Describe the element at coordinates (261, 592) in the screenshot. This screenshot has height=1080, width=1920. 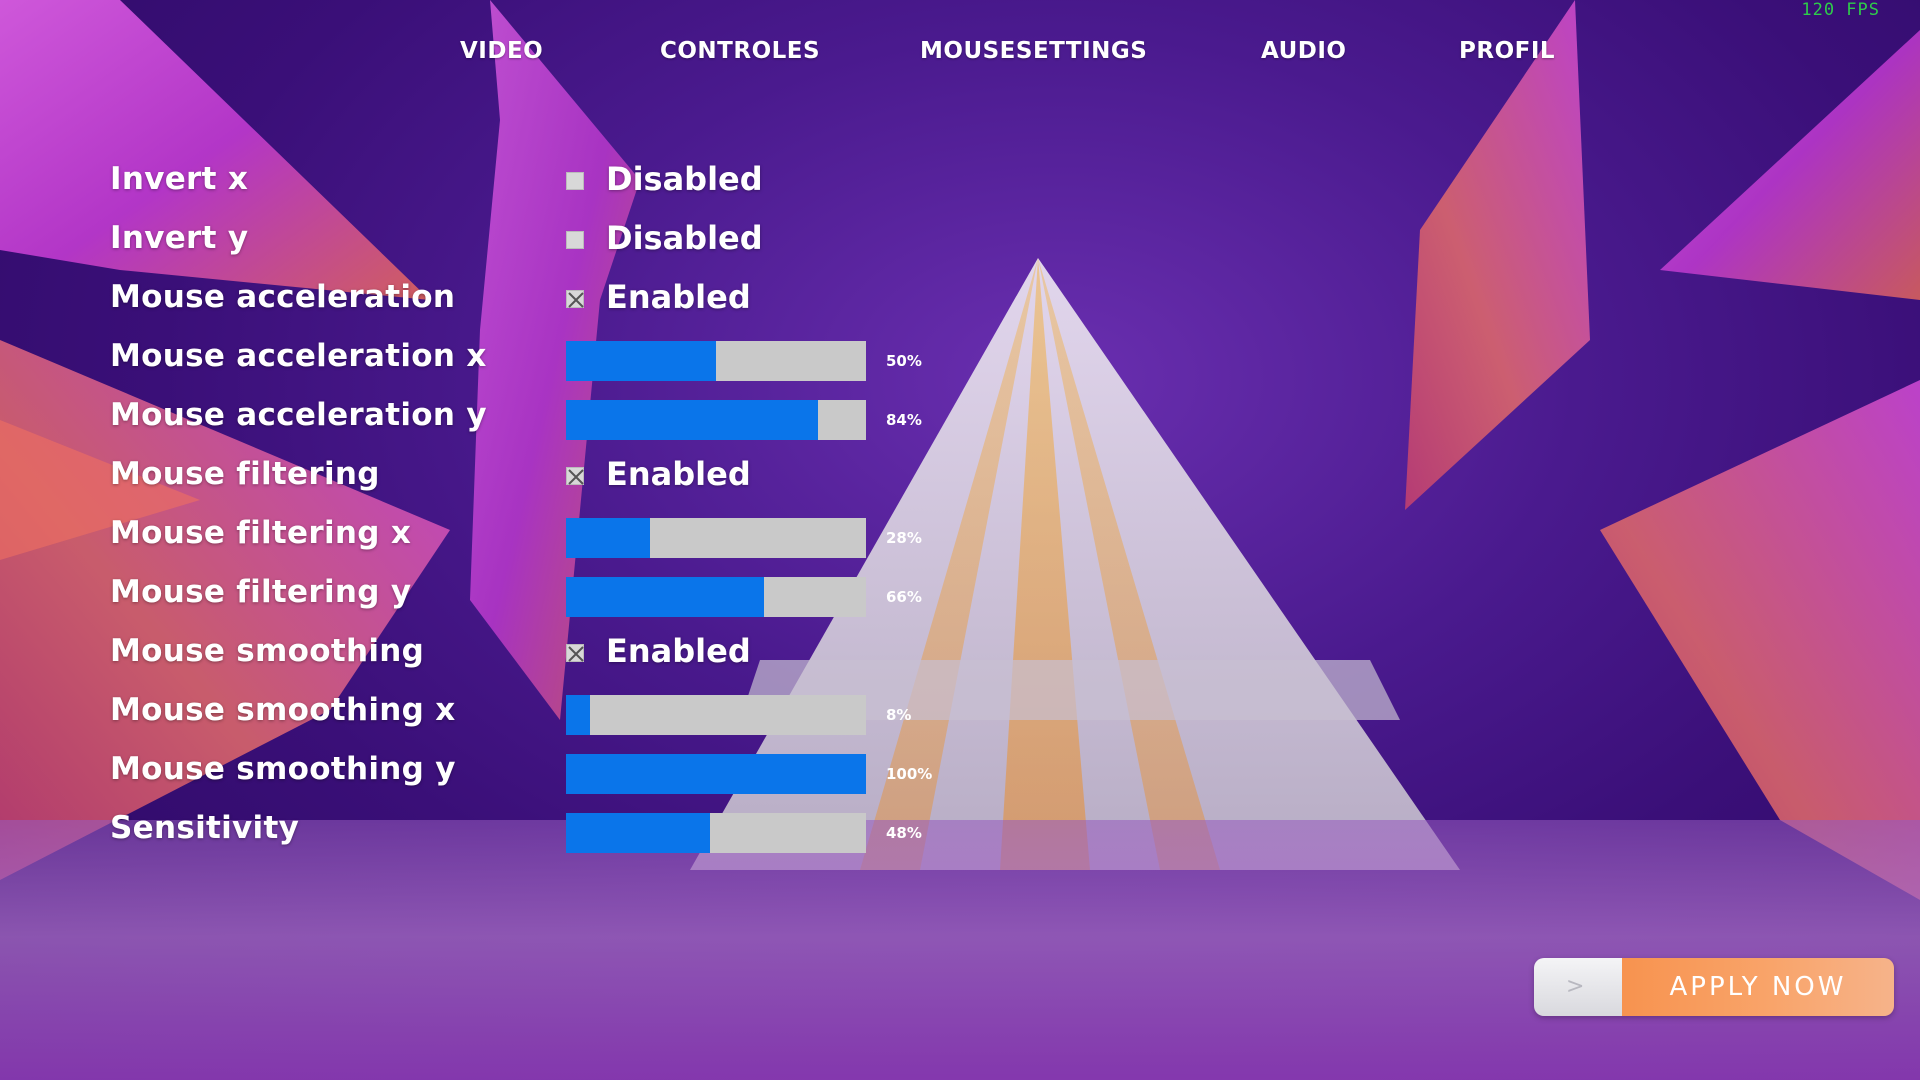
I see `setting-label: Mouse filtering y` at that location.